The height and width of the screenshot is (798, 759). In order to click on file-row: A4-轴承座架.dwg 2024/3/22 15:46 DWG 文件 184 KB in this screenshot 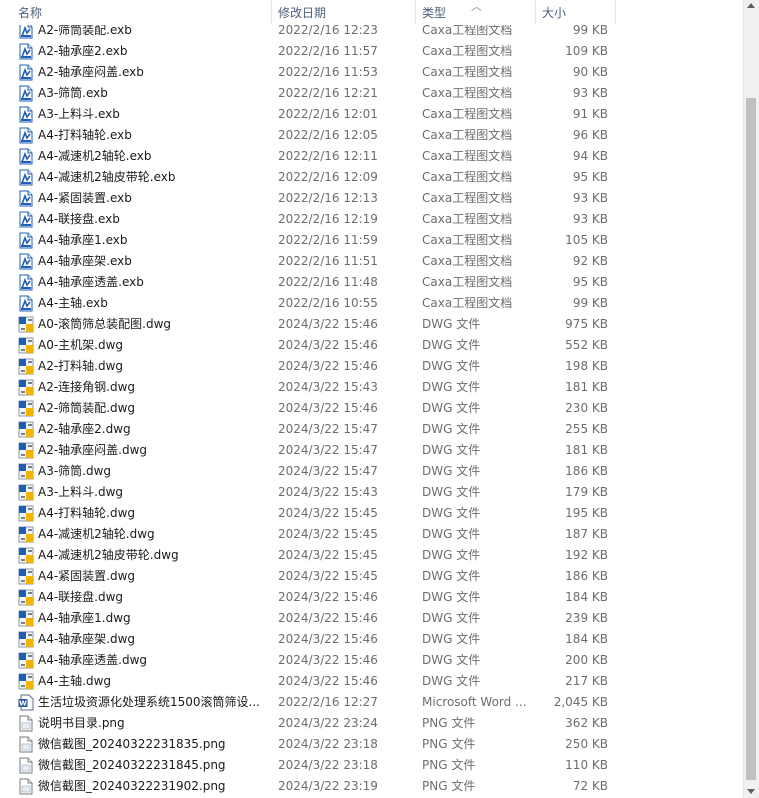, I will do `click(371, 639)`.